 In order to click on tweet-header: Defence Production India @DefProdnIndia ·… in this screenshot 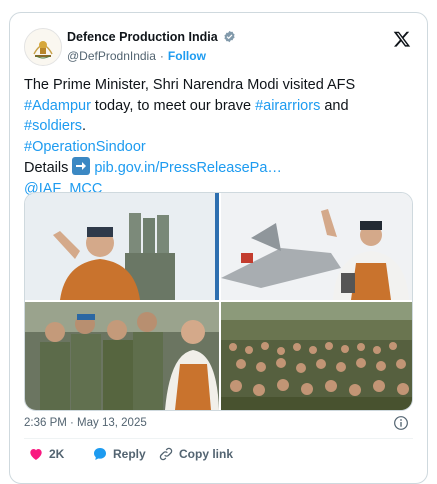, I will do `click(218, 48)`.